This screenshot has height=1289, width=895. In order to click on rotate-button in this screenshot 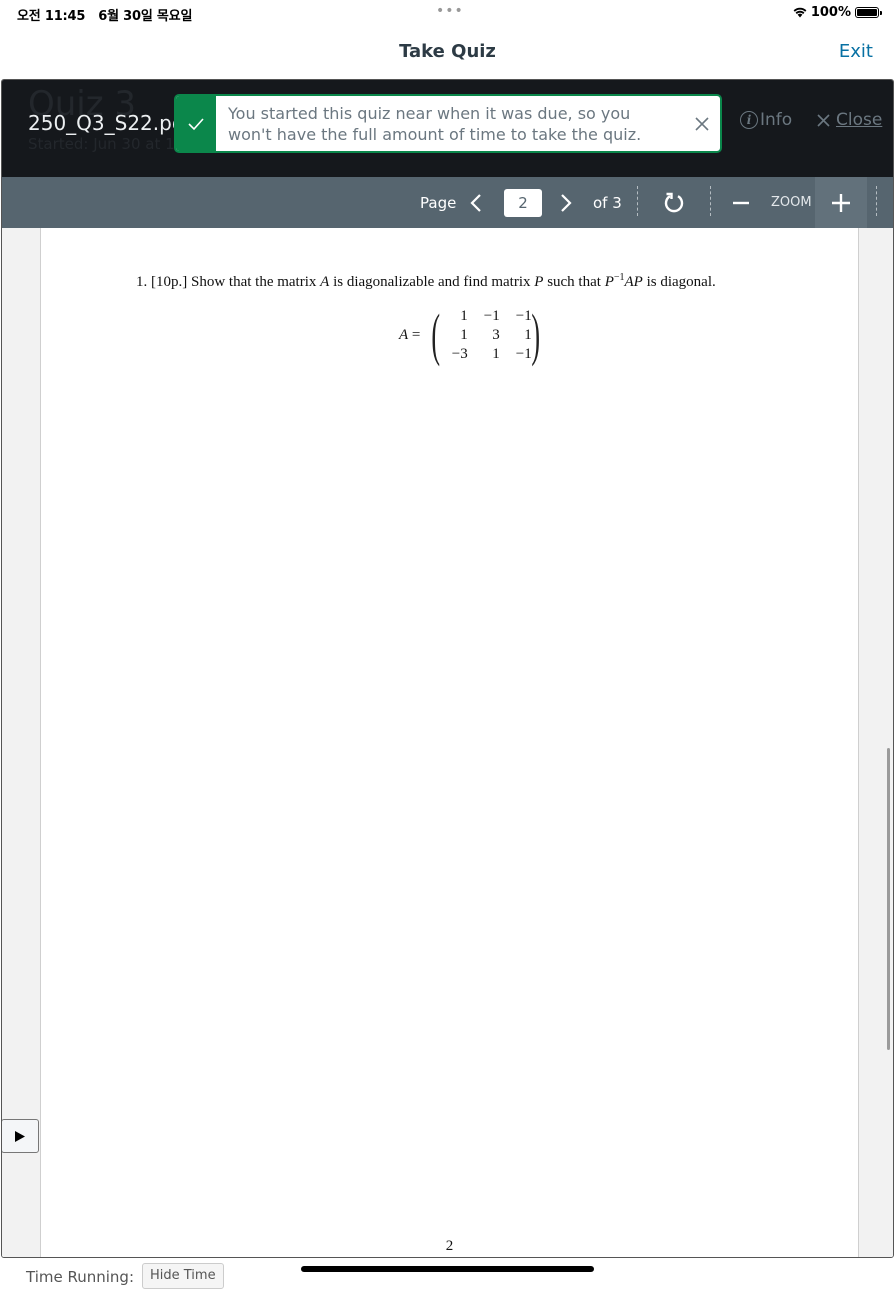, I will do `click(674, 202)`.